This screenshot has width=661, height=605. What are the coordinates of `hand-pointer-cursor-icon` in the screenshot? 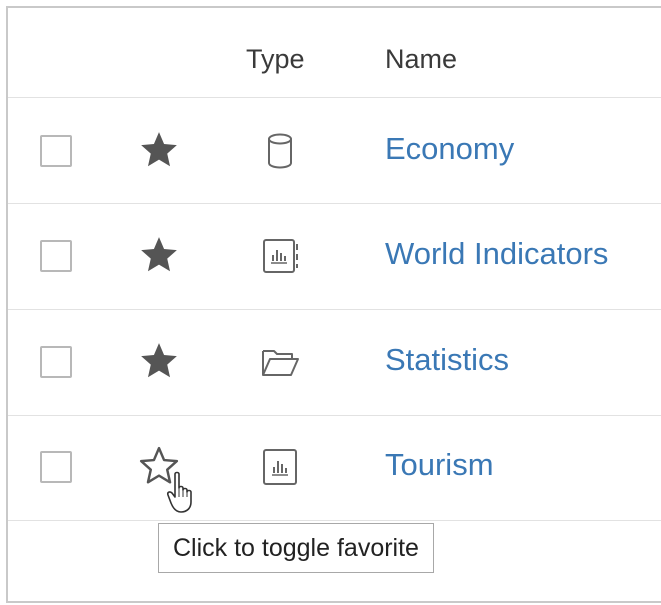 It's located at (179, 492).